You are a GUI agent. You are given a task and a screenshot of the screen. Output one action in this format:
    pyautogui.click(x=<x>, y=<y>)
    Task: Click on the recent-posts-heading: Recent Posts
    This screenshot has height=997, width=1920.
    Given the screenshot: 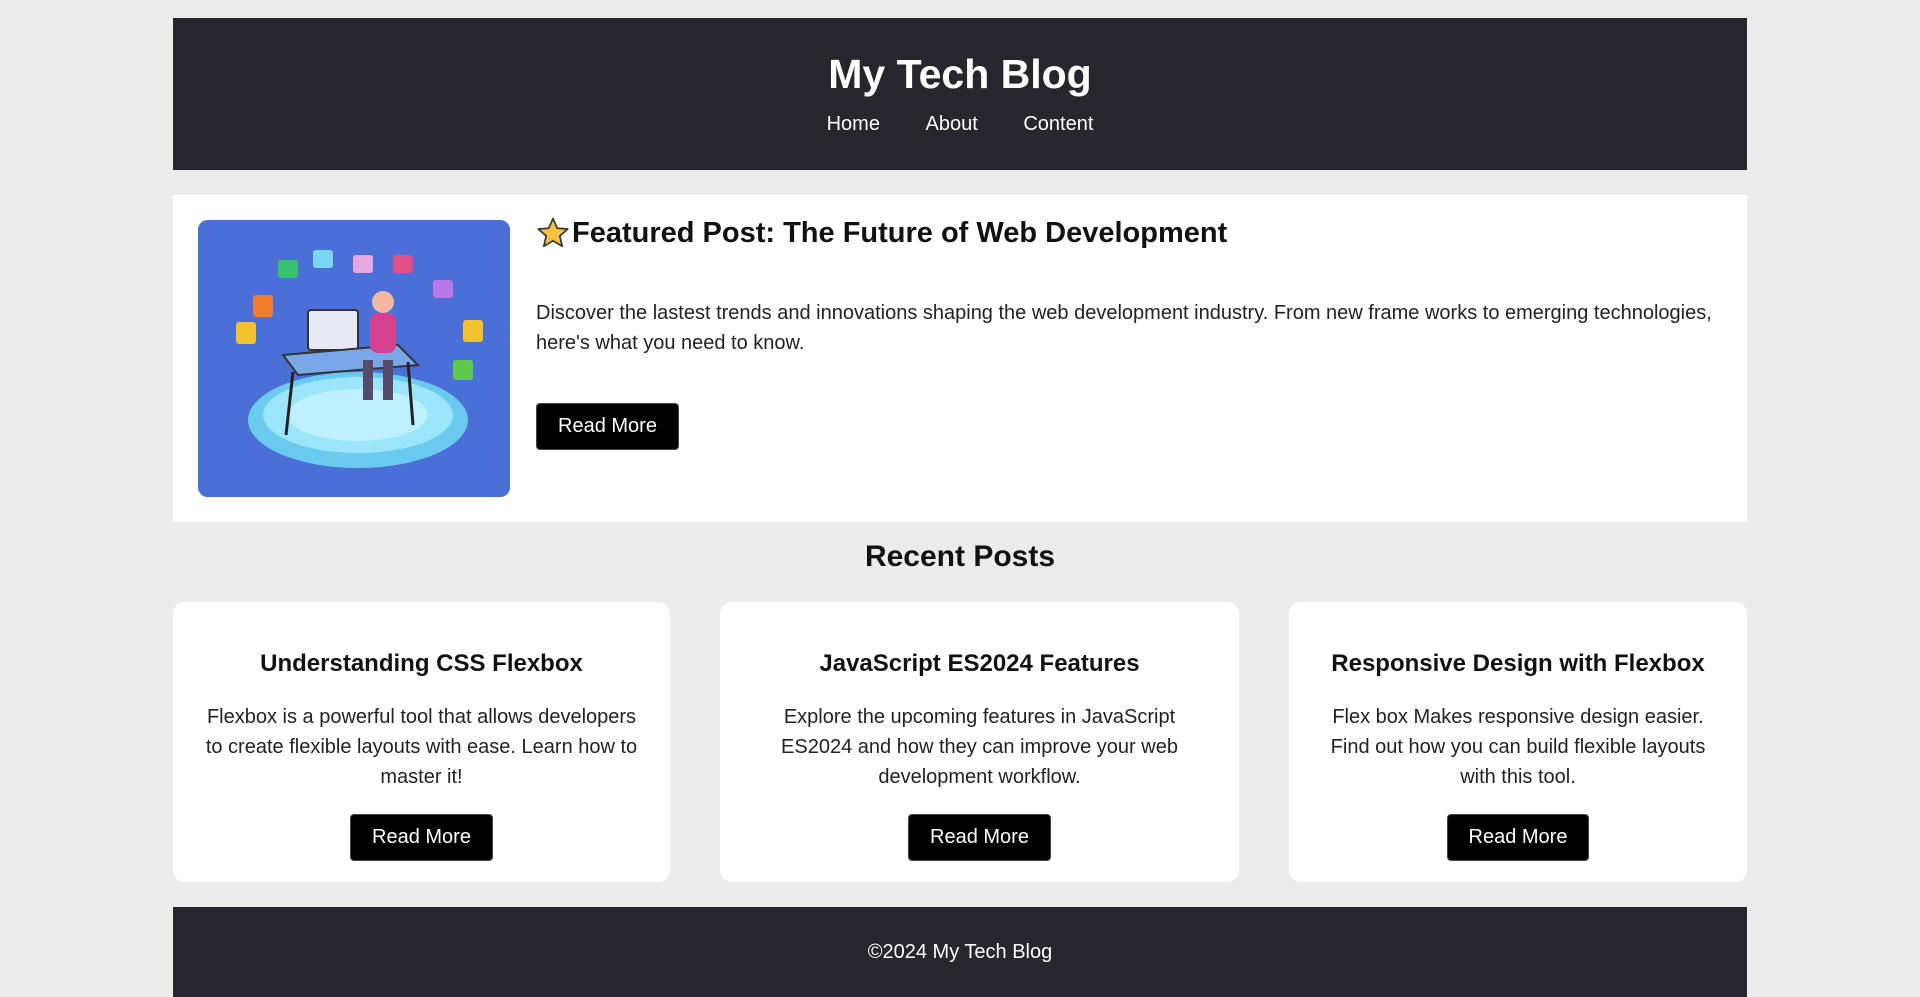 What is the action you would take?
    pyautogui.click(x=960, y=556)
    